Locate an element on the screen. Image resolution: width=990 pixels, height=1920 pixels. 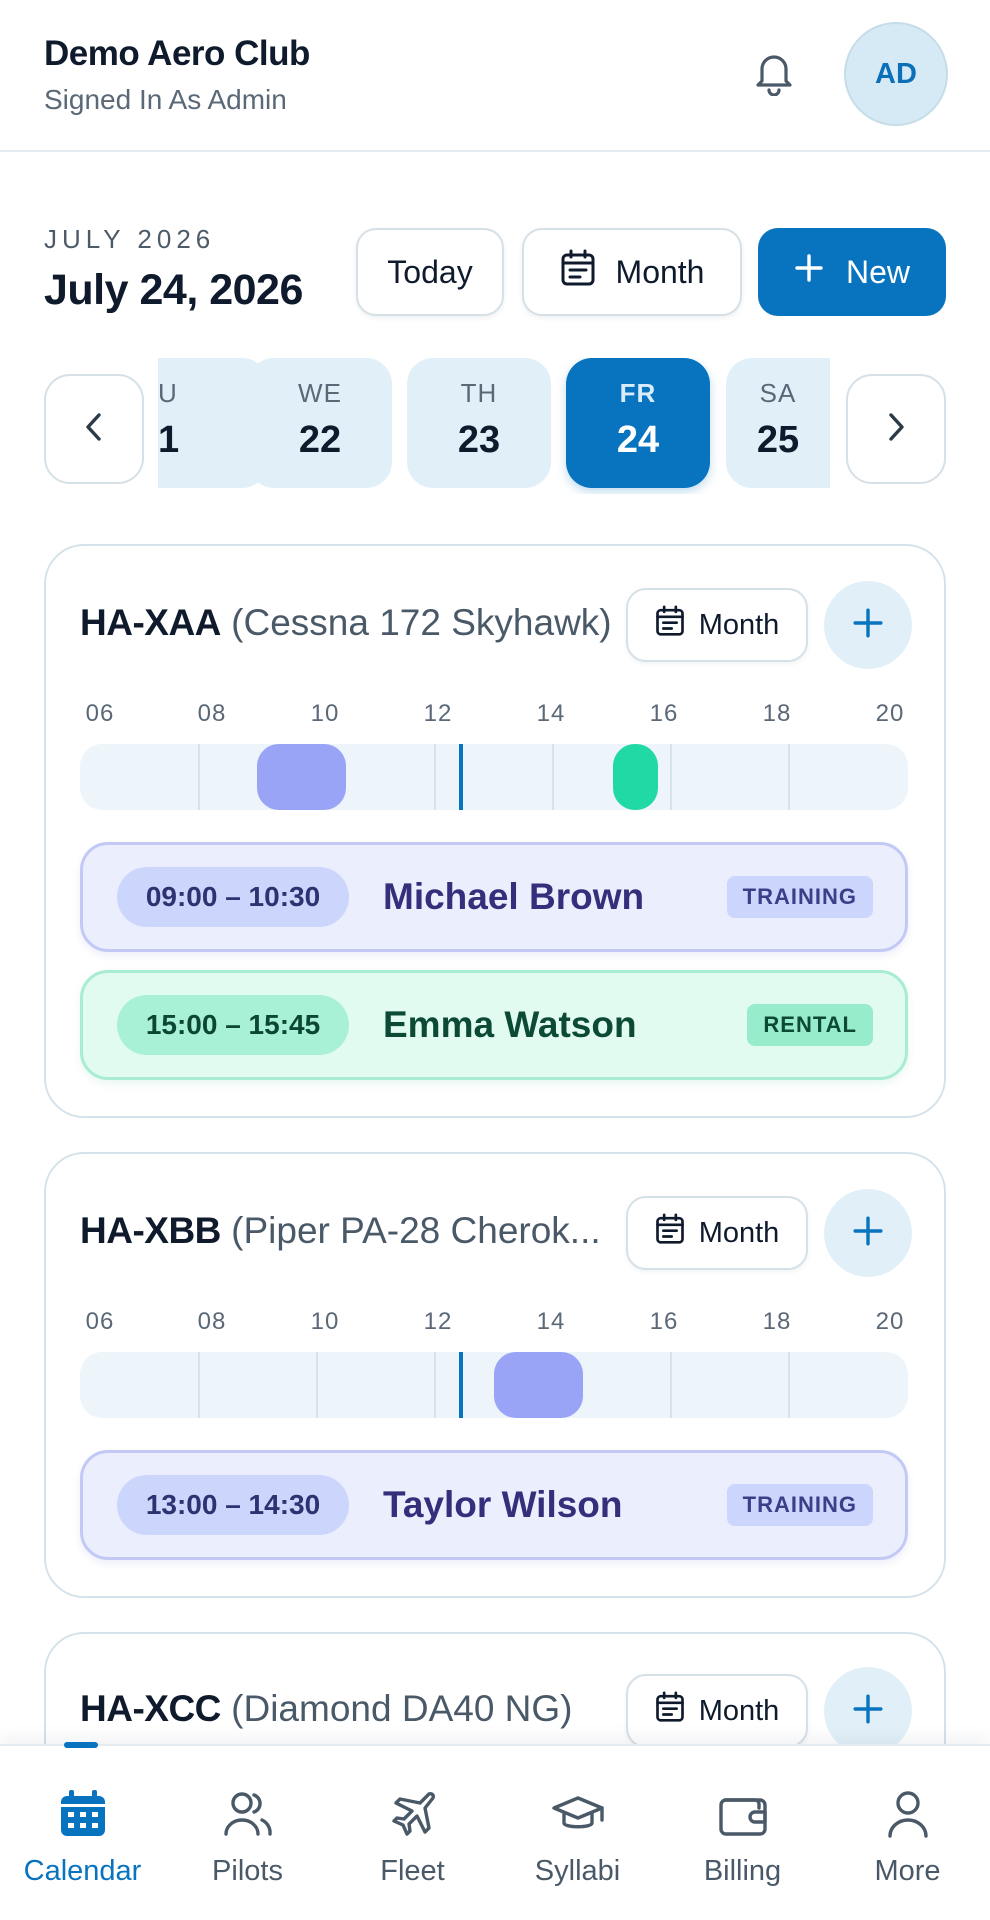
tab-label: Syllabi is located at coordinates (577, 1871).